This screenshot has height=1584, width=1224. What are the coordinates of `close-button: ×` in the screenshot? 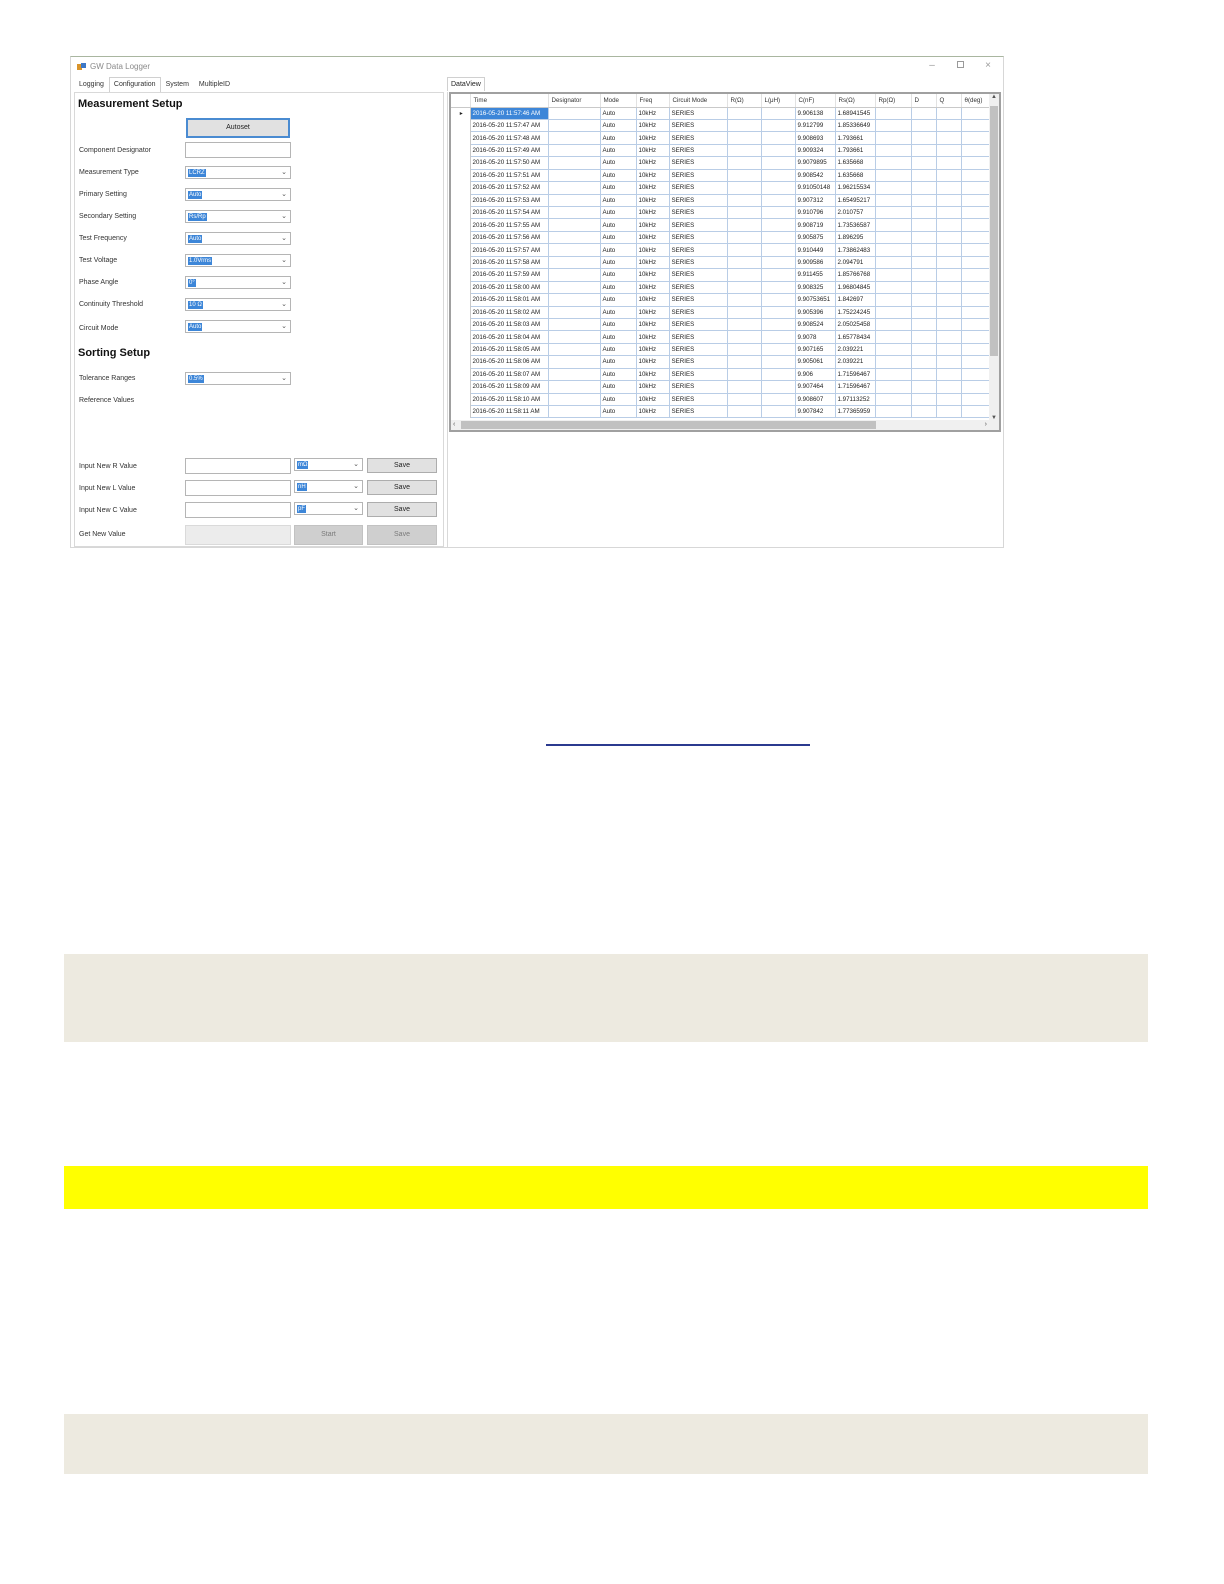 It's located at (988, 66).